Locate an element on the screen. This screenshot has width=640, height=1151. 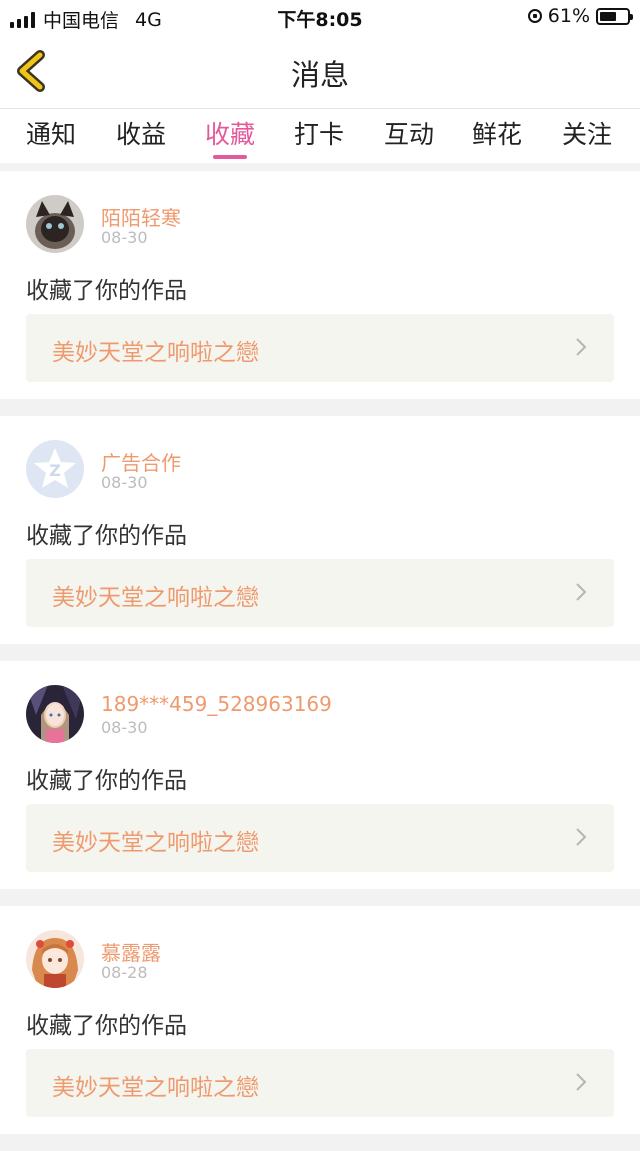
username: 慕露露 is located at coordinates (131, 951).